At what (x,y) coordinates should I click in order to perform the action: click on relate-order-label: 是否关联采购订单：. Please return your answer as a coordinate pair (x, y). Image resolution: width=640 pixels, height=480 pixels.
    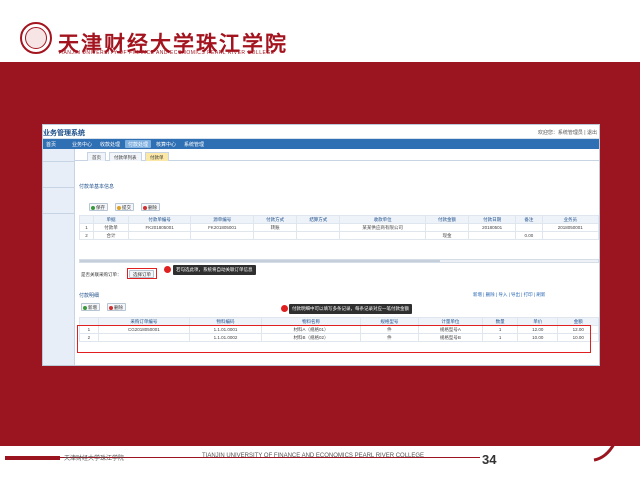
    Looking at the image, I should click on (101, 274).